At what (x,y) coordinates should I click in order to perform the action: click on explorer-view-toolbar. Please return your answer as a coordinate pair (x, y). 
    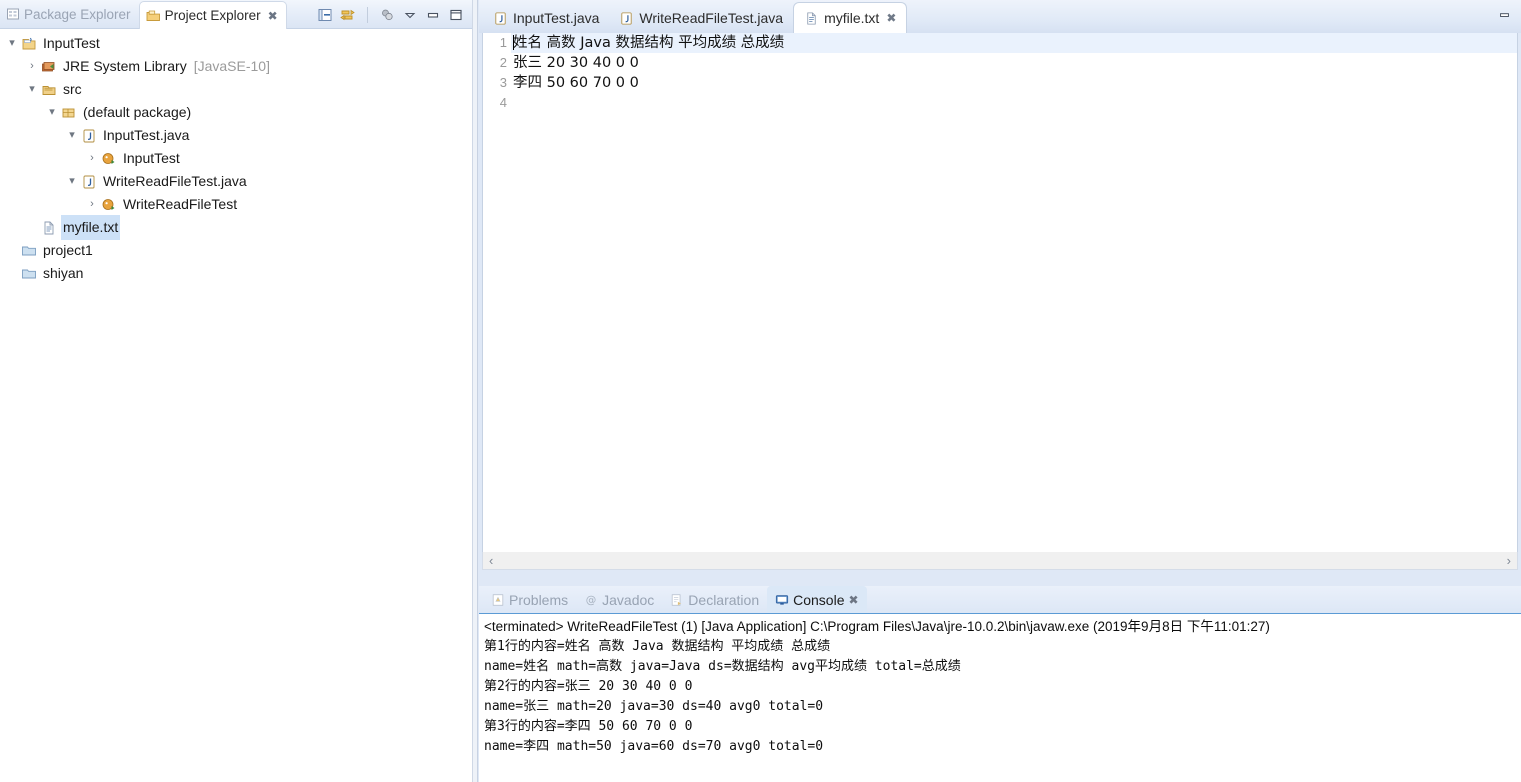
    Looking at the image, I should click on (392, 14).